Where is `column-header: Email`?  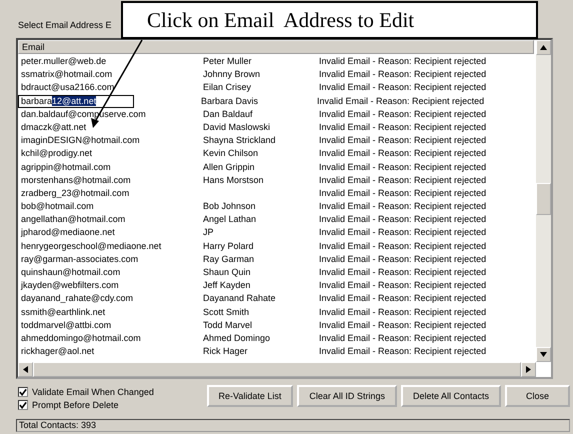
column-header: Email is located at coordinates (276, 47).